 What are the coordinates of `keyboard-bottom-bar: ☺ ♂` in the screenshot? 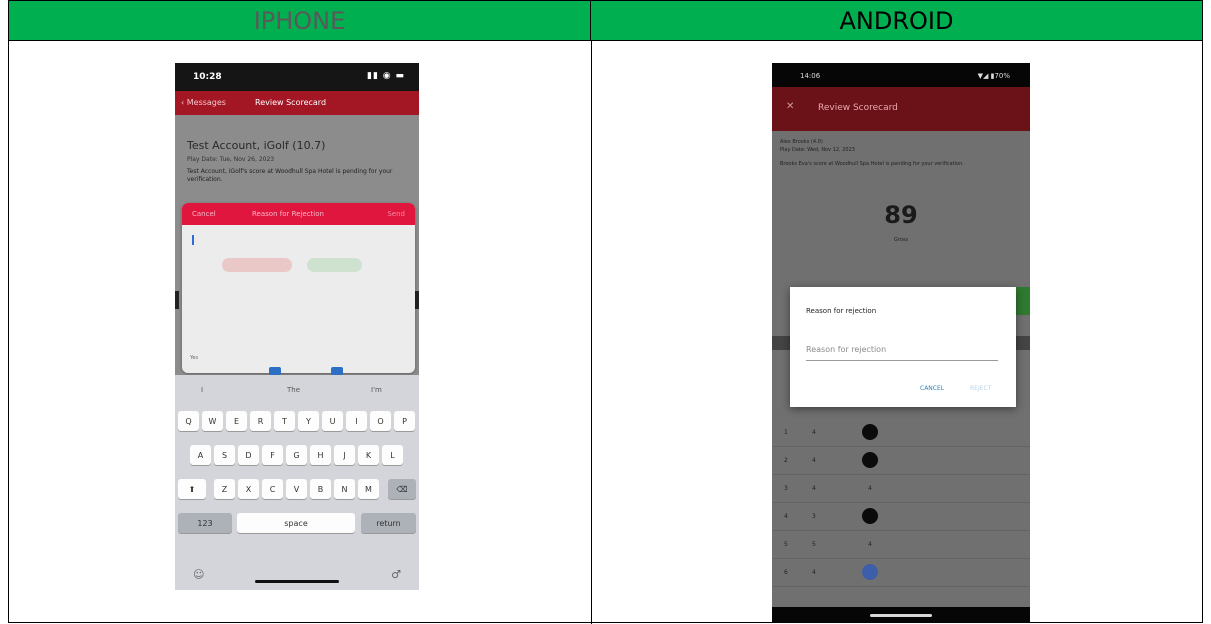 It's located at (297, 575).